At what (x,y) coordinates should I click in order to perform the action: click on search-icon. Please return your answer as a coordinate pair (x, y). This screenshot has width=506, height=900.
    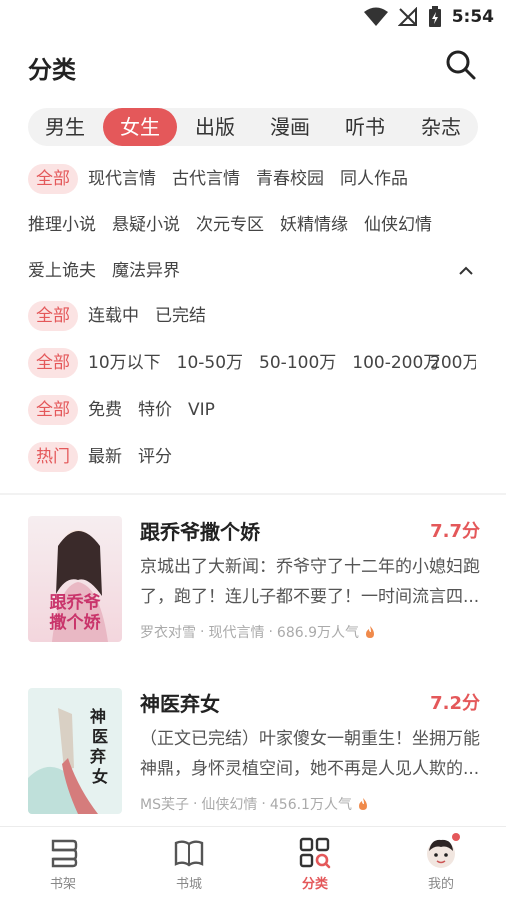
    Looking at the image, I should click on (461, 65).